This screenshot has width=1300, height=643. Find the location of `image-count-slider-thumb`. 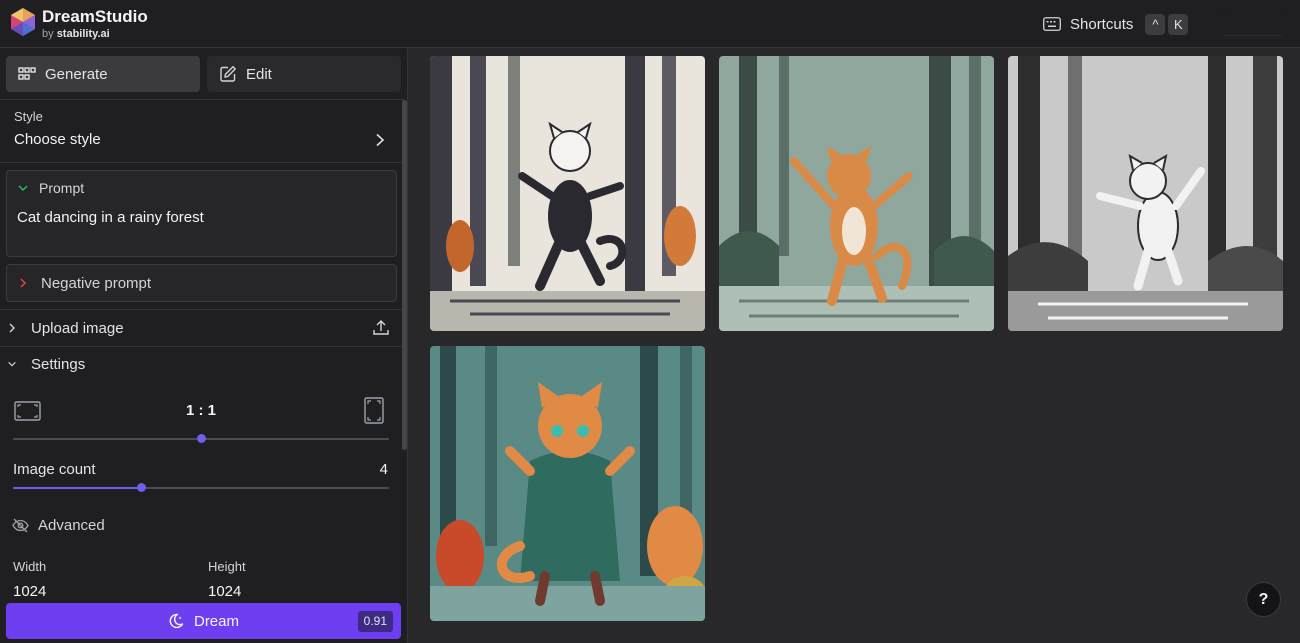

image-count-slider-thumb is located at coordinates (141, 487).